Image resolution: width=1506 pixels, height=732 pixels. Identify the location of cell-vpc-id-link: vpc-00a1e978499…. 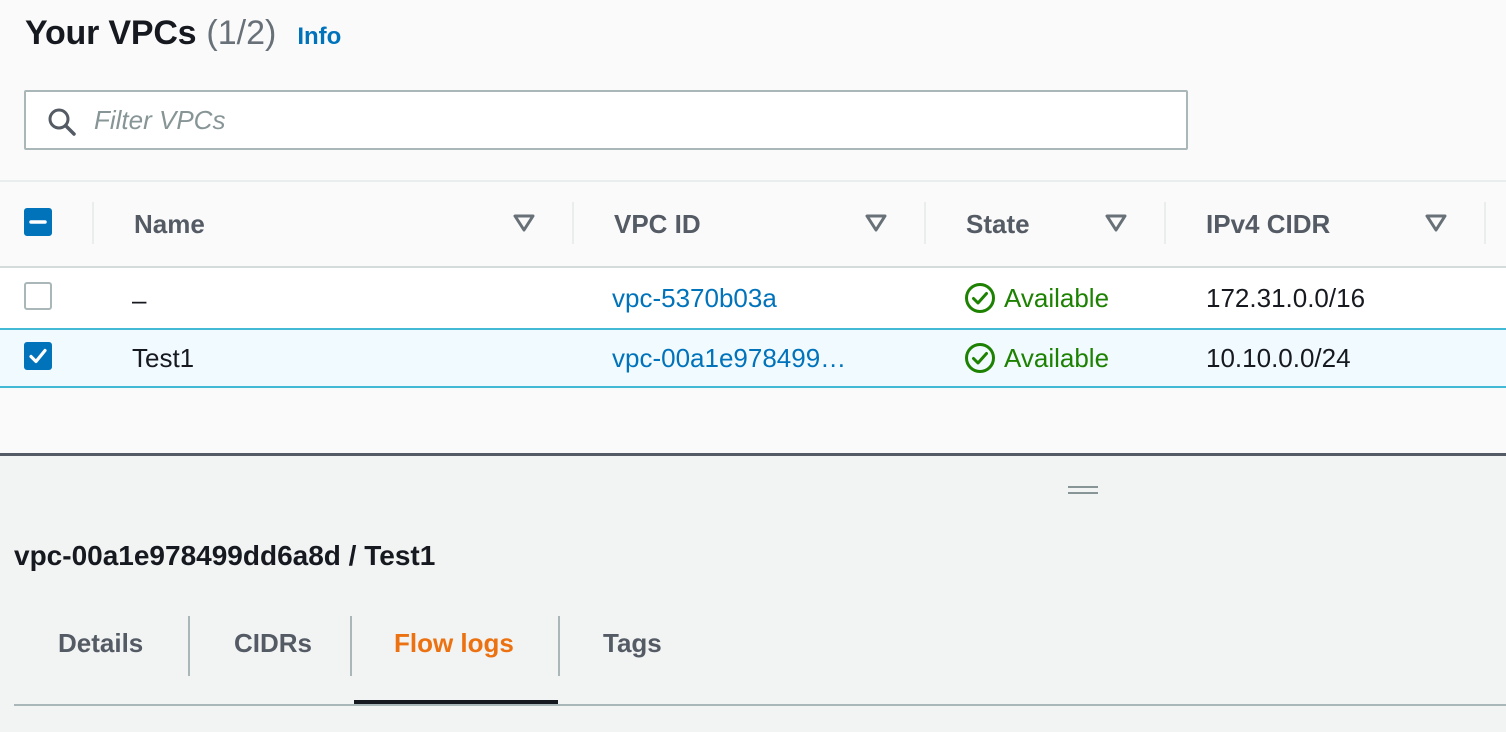
(729, 358).